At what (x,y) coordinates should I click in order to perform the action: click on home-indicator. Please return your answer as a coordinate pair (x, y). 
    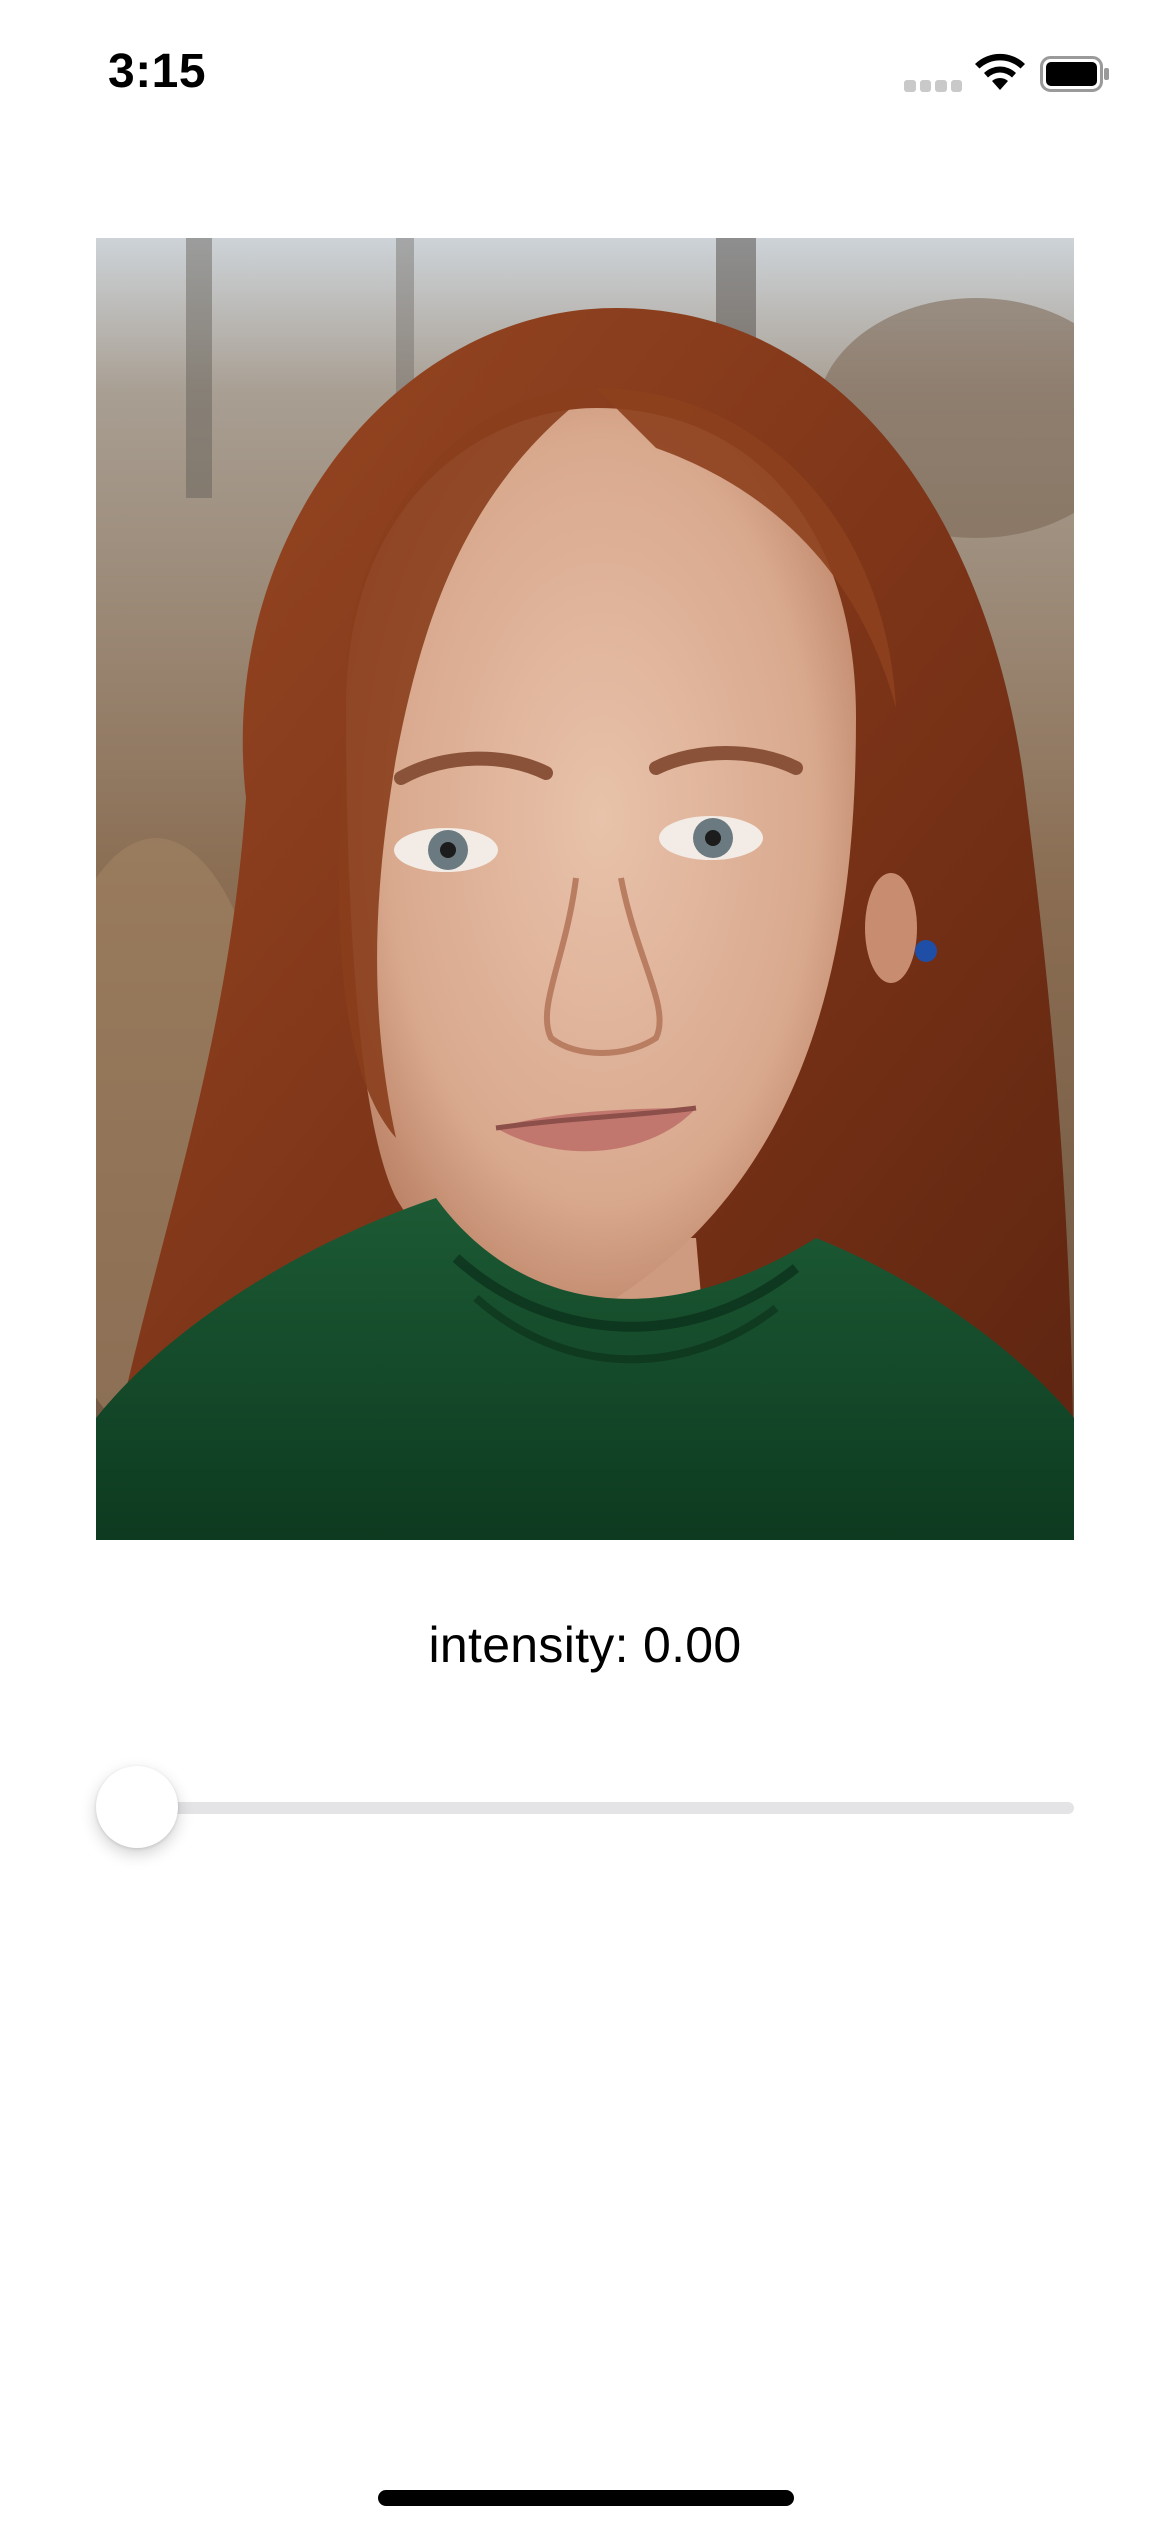
    Looking at the image, I should click on (586, 2498).